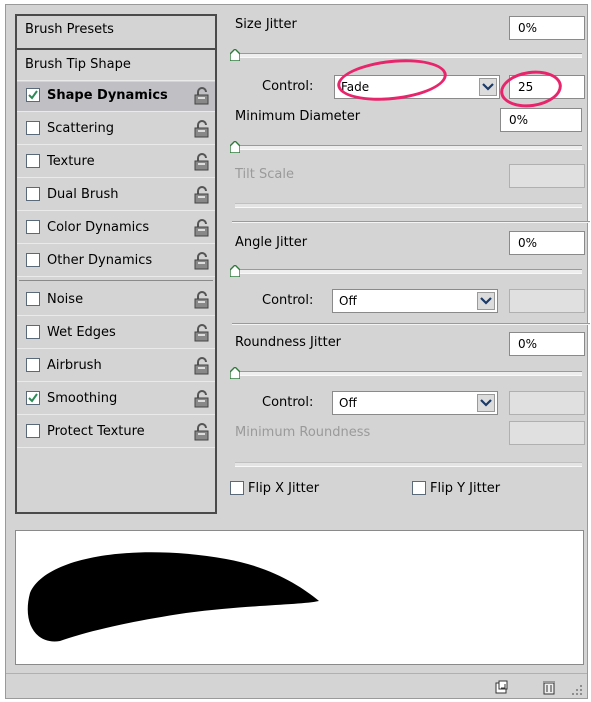 The image size is (591, 702). What do you see at coordinates (408, 464) in the screenshot?
I see `minimum-roundness-slider` at bounding box center [408, 464].